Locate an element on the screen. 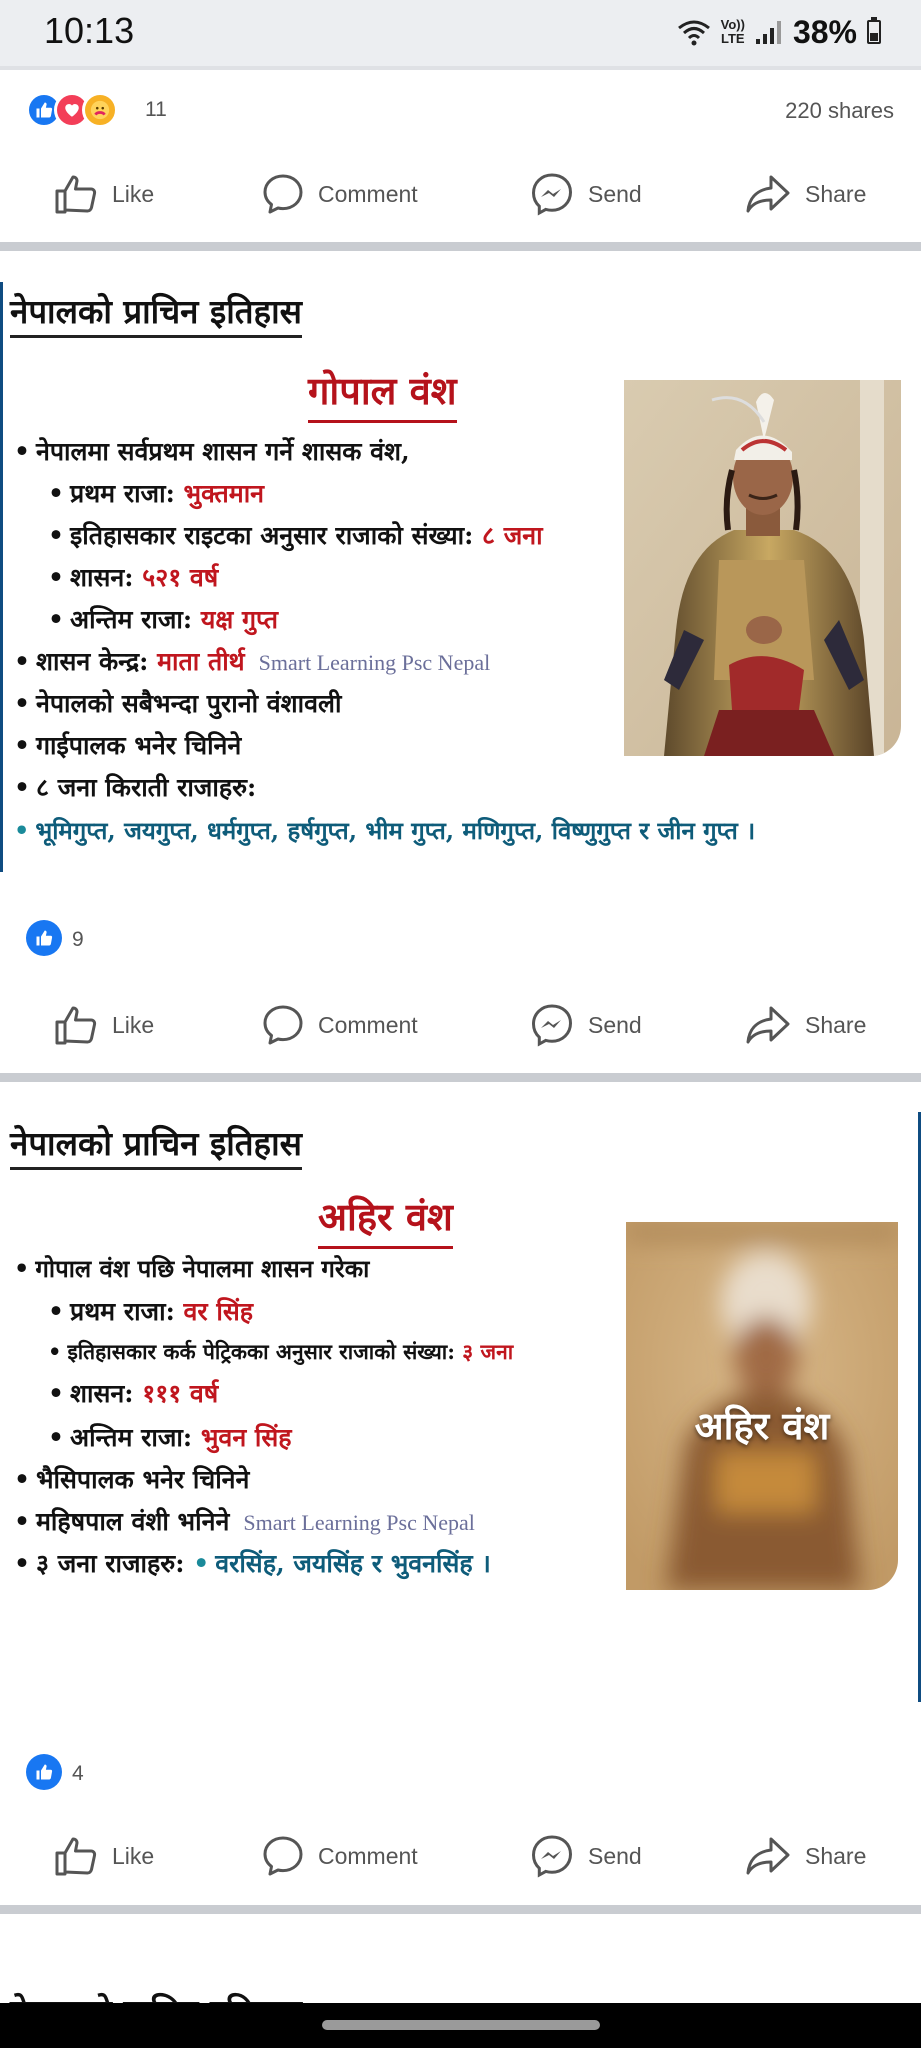 The width and height of the screenshot is (921, 2048). reaction-icons is located at coordinates (72, 110).